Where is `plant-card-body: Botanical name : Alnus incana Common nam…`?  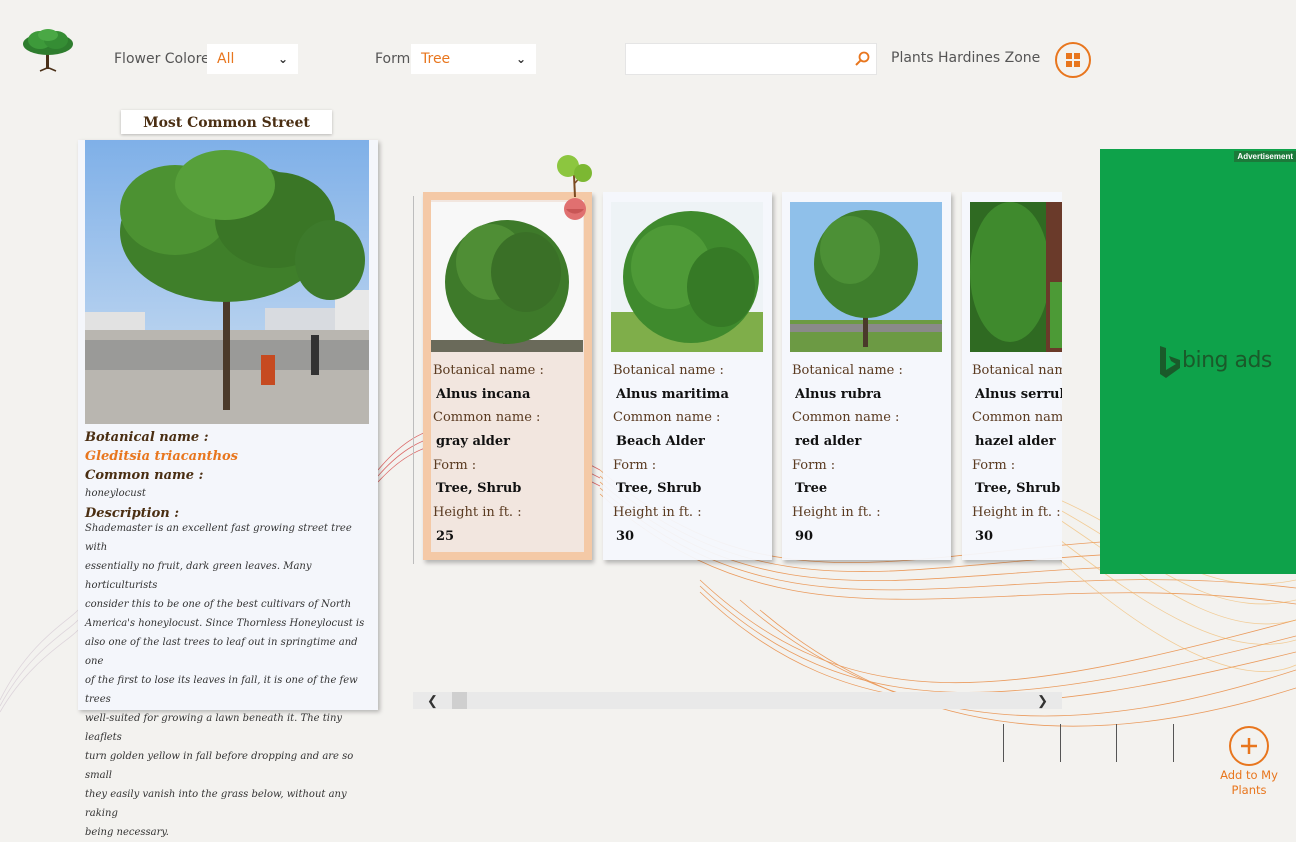
plant-card-body: Botanical name : Alnus incana Common nam… is located at coordinates (507, 376).